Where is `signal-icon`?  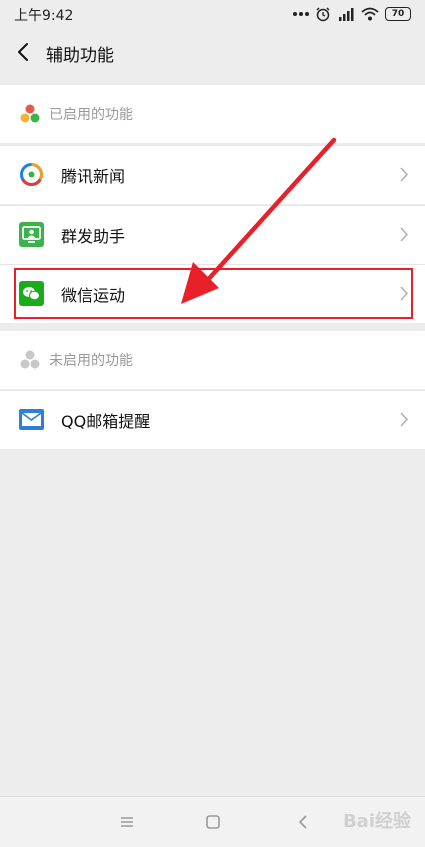
signal-icon is located at coordinates (346, 14).